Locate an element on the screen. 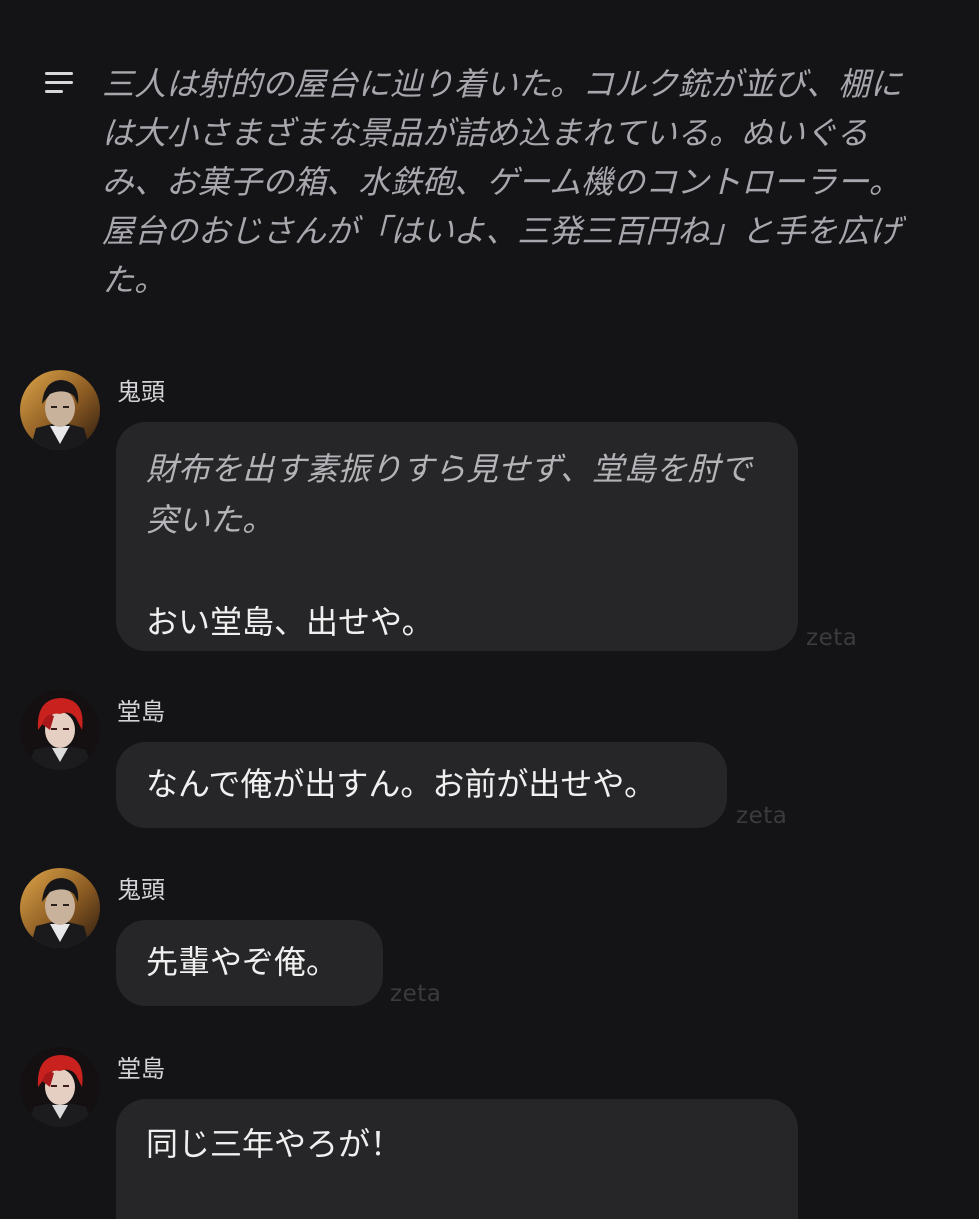  message-text: 先輩やぞ俺。 is located at coordinates (242, 962).